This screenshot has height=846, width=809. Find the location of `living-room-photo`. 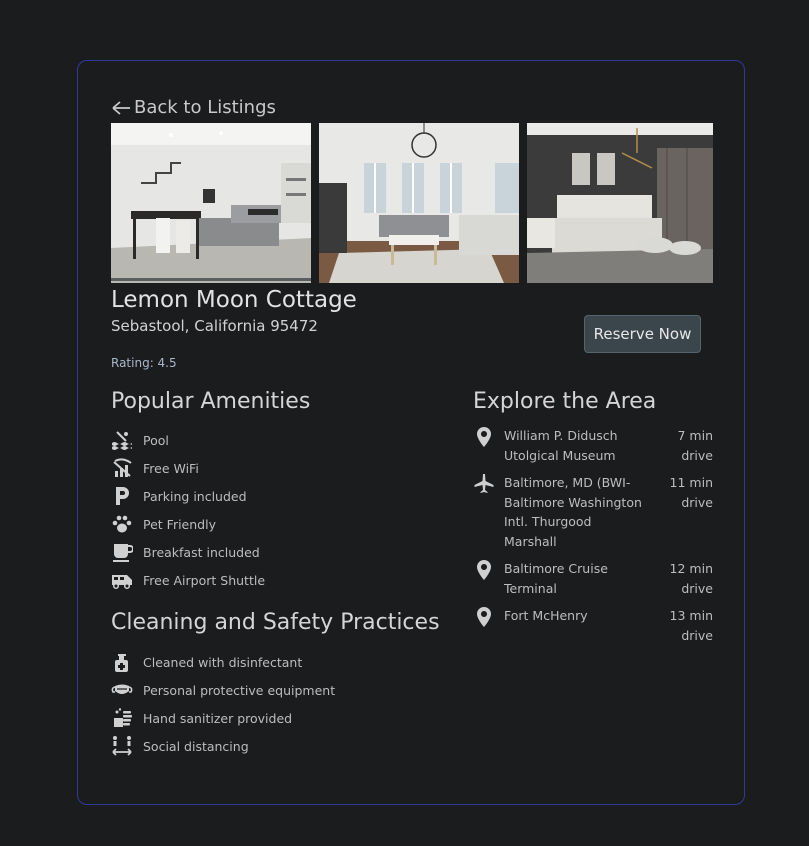

living-room-photo is located at coordinates (211, 203).